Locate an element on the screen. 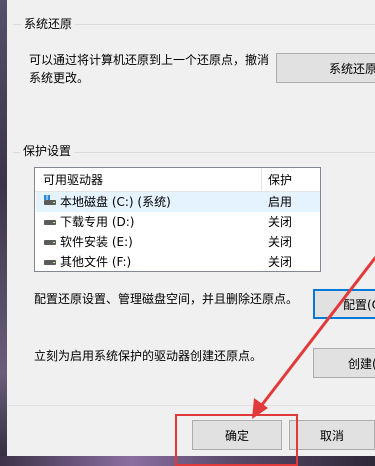  cancel-button: 取消 is located at coordinates (332, 435).